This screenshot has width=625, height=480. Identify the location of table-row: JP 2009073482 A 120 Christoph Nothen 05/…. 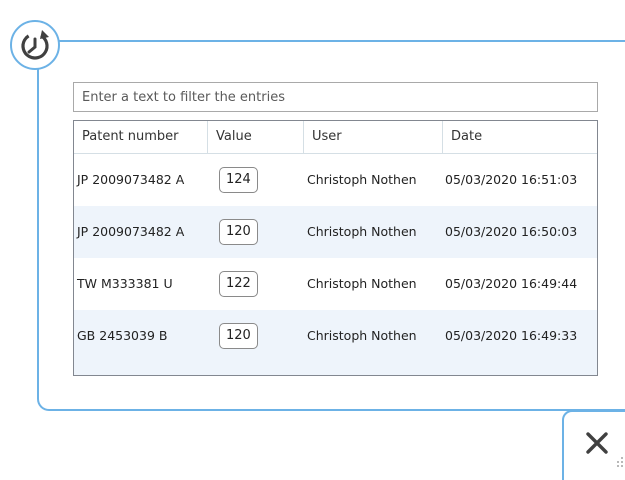
(335, 232).